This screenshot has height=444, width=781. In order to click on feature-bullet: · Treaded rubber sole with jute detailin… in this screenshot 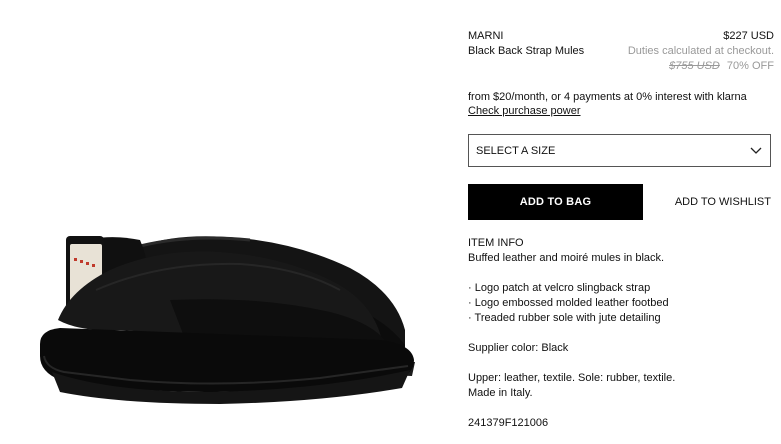, I will do `click(564, 318)`.